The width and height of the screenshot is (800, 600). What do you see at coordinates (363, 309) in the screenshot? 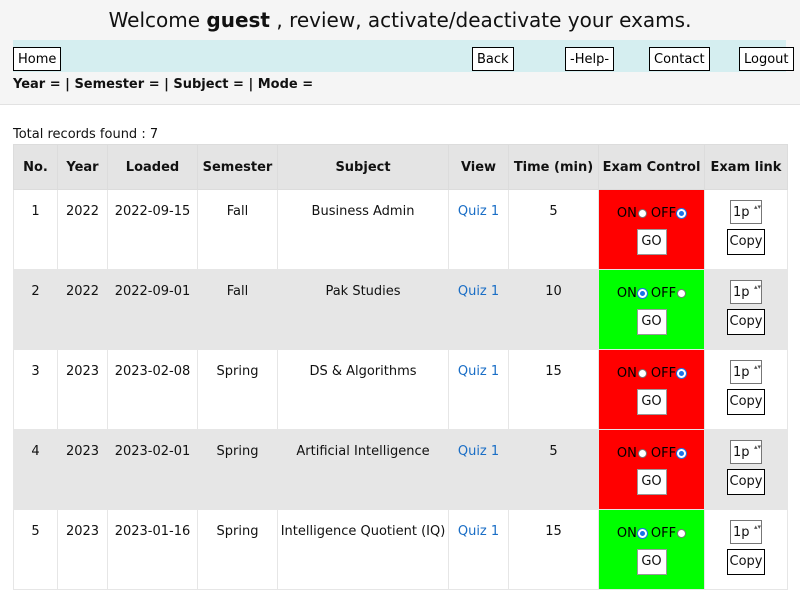
I see `row-subject: Pak Studies` at bounding box center [363, 309].